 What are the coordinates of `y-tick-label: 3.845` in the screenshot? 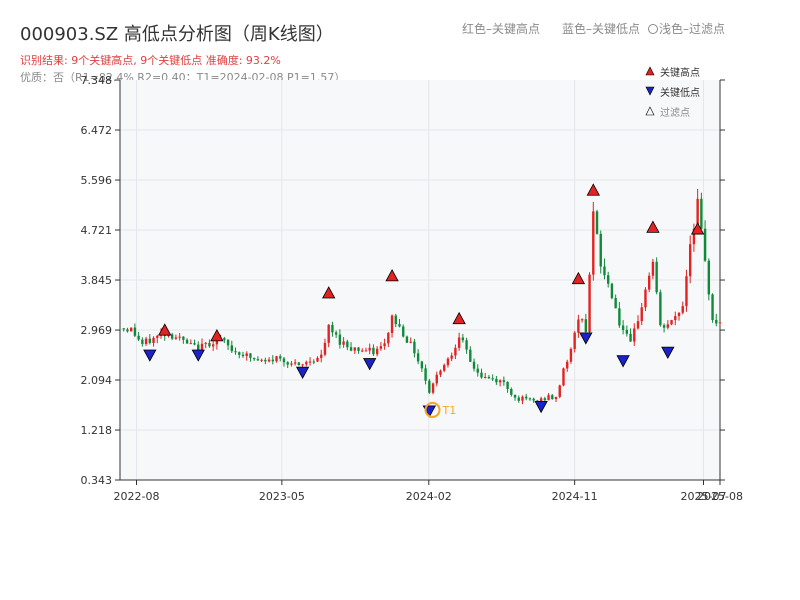 It's located at (97, 280).